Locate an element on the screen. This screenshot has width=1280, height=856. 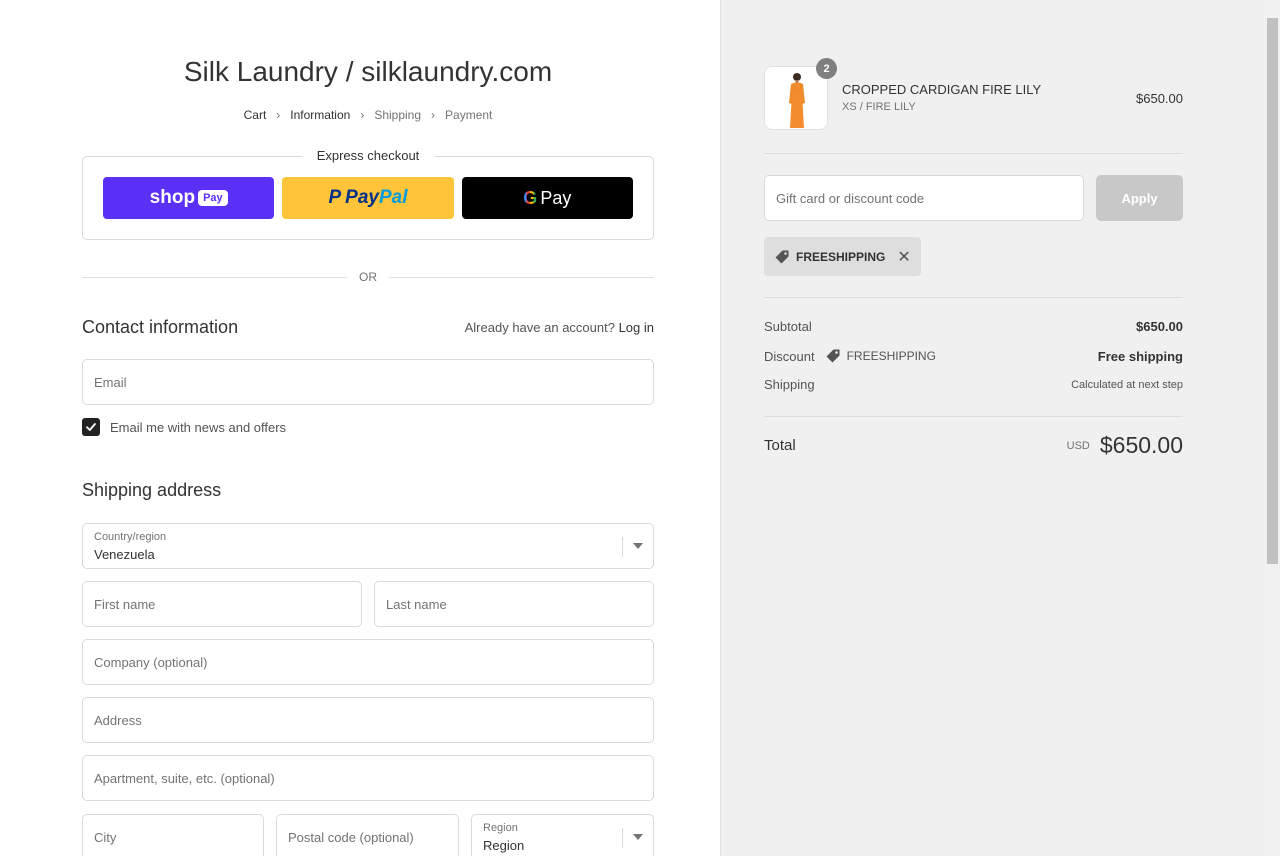
company-input is located at coordinates (368, 662).